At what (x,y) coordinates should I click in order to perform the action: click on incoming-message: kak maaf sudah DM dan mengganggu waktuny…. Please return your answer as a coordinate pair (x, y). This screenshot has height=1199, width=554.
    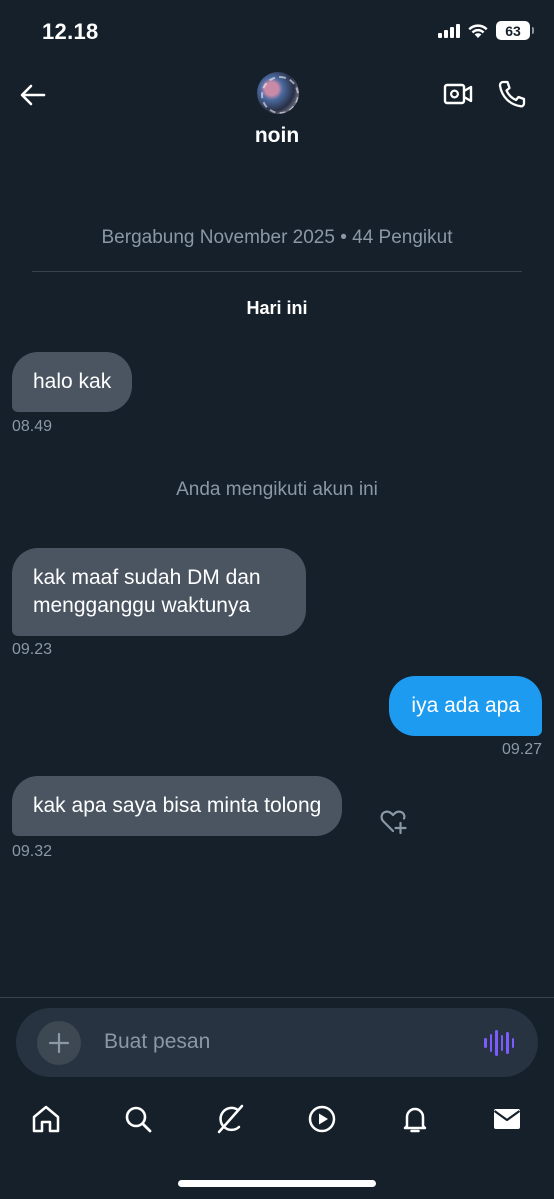
    Looking at the image, I should click on (159, 592).